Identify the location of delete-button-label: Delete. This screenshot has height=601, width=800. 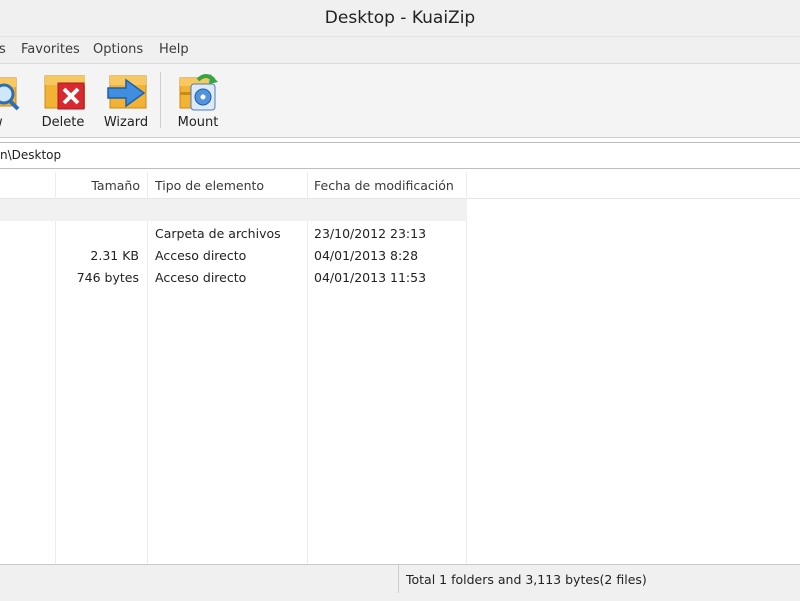
(63, 122).